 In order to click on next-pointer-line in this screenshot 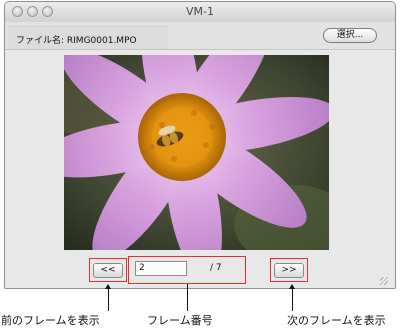, I will do `click(292, 300)`.